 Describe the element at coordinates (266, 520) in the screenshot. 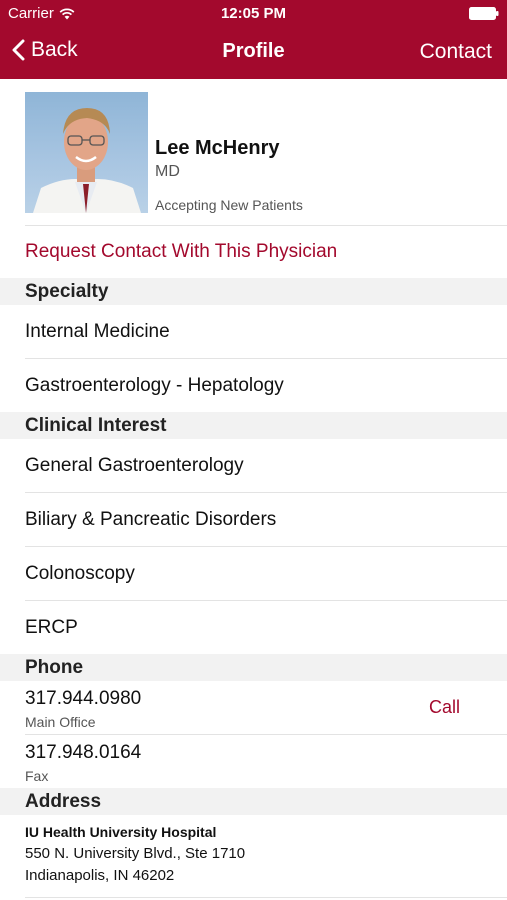

I see `list-item: Biliary & Pancreatic Disorders` at that location.